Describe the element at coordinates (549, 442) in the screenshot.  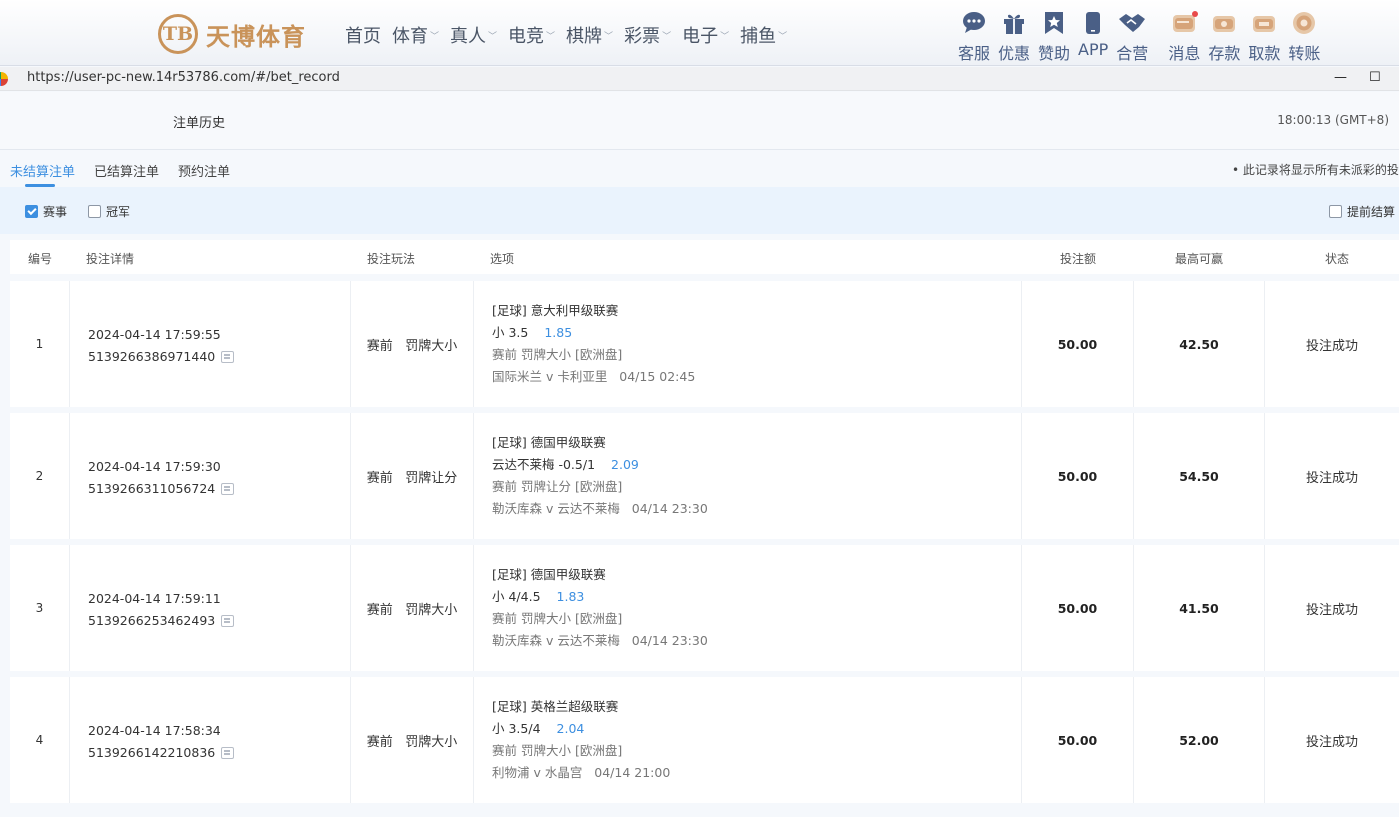
I see `league-name: [足球] 德国甲级联赛` at that location.